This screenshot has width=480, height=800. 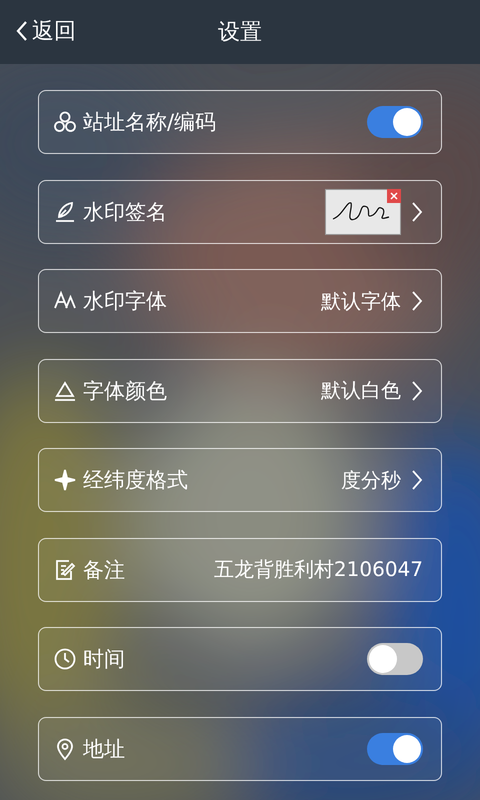 I want to click on settings-row: 时间, so click(x=240, y=659).